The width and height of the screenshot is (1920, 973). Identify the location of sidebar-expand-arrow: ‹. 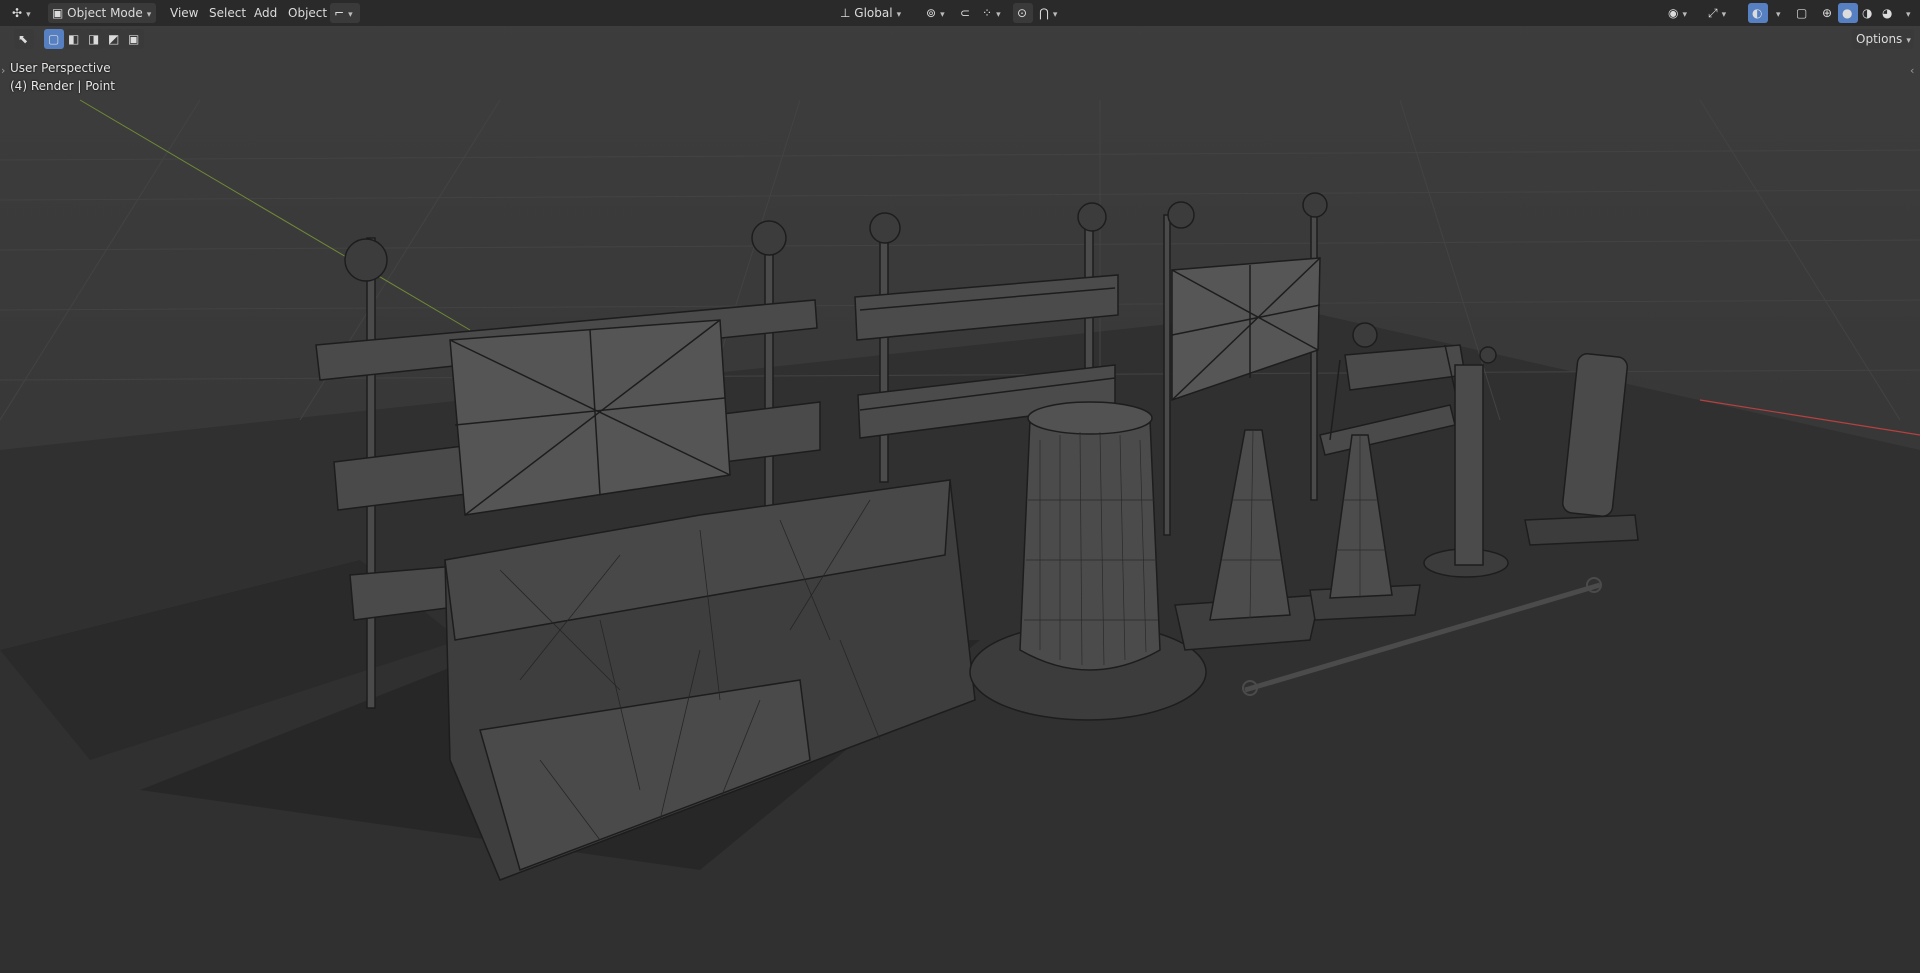
(1912, 70).